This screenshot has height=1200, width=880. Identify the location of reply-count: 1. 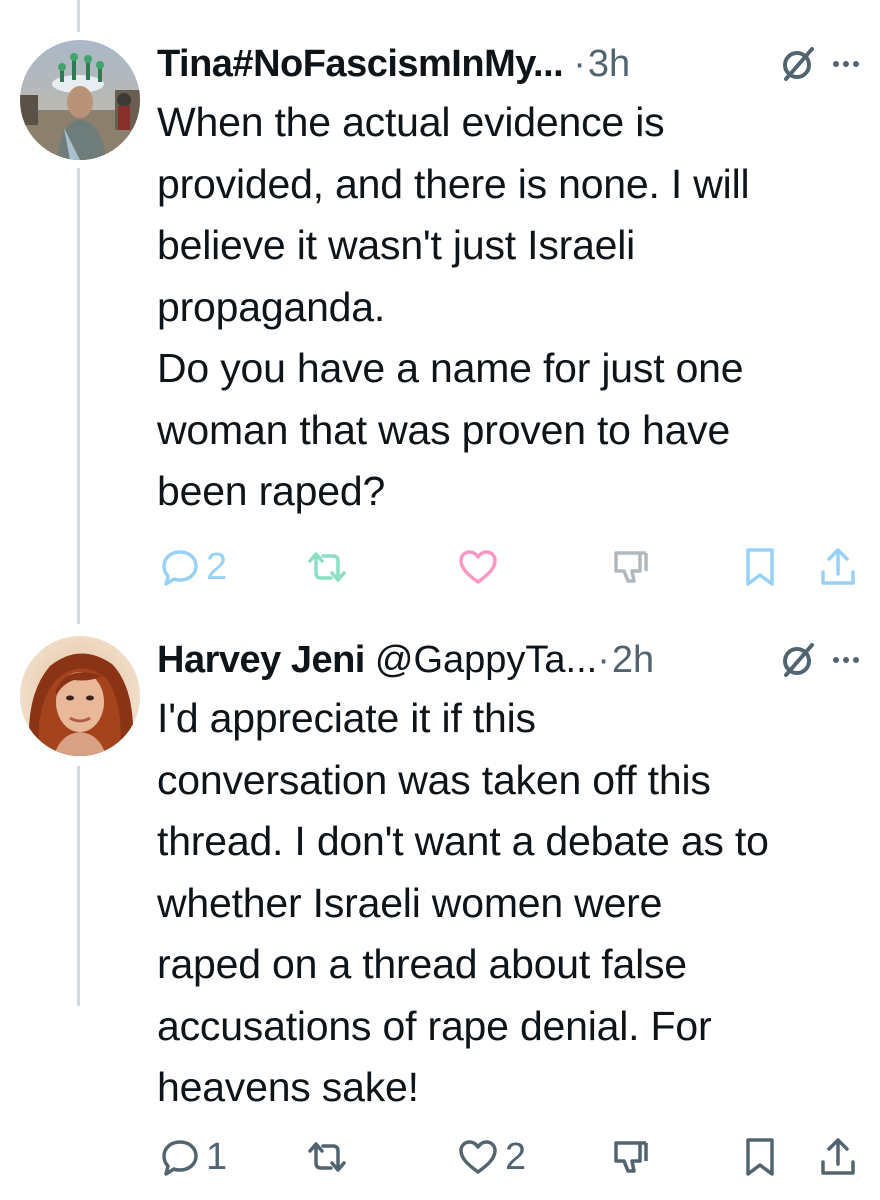
(217, 1156).